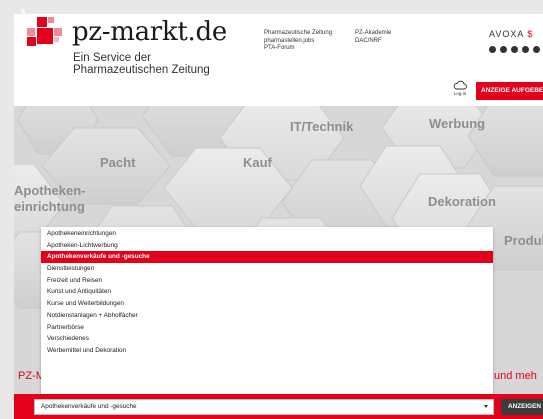 The image size is (543, 419). What do you see at coordinates (112, 58) in the screenshot?
I see `subtitle-line-1: Ein Service der` at bounding box center [112, 58].